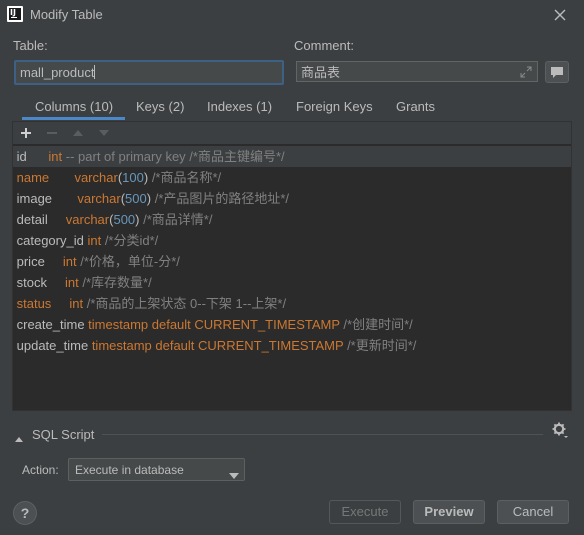  I want to click on tab-columns: Columns (10), so click(74, 106).